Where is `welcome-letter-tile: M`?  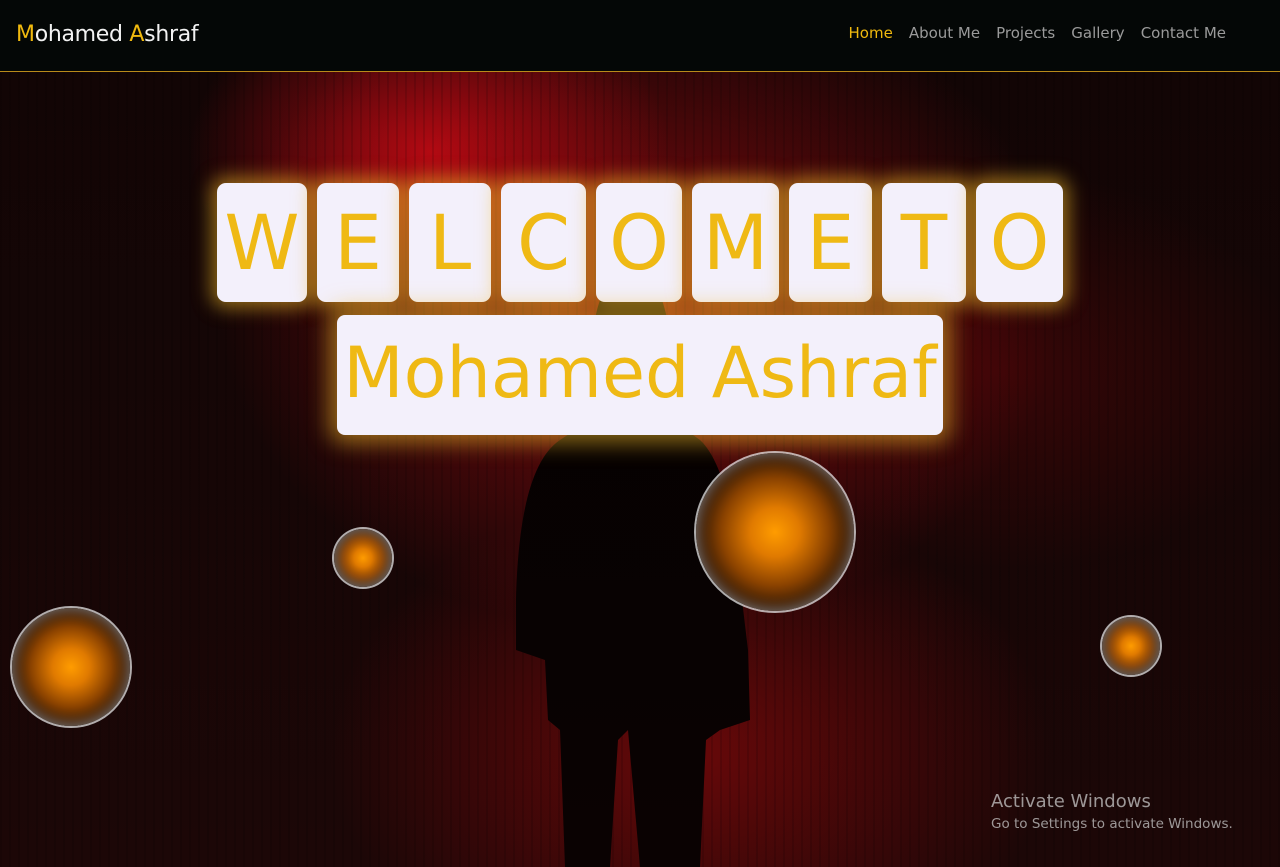 welcome-letter-tile: M is located at coordinates (735, 242).